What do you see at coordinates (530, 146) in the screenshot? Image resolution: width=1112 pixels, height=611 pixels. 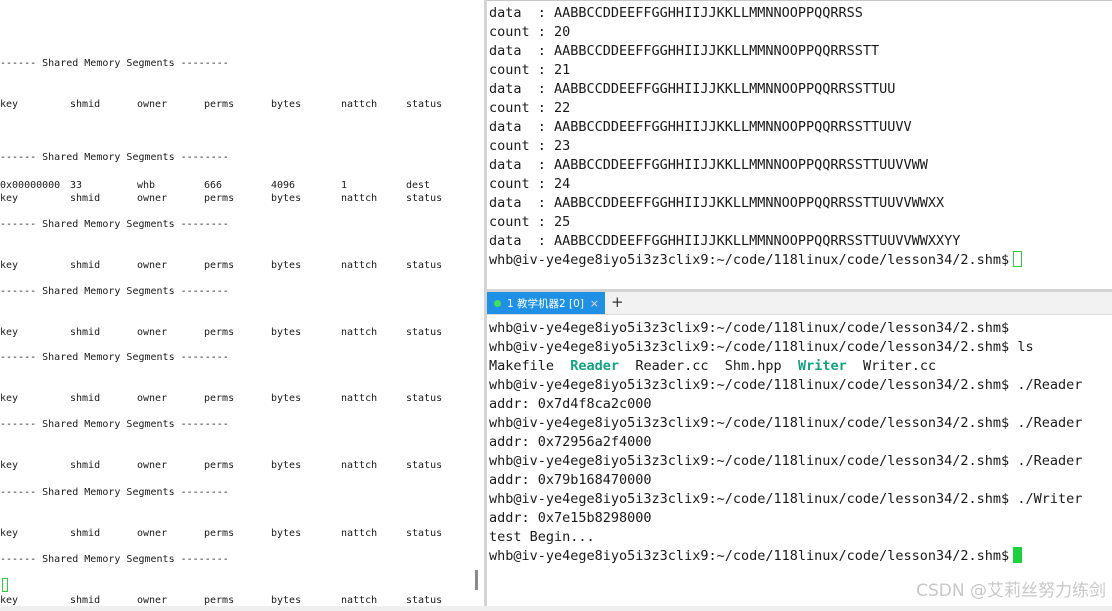 I see `output-line: count : 23` at bounding box center [530, 146].